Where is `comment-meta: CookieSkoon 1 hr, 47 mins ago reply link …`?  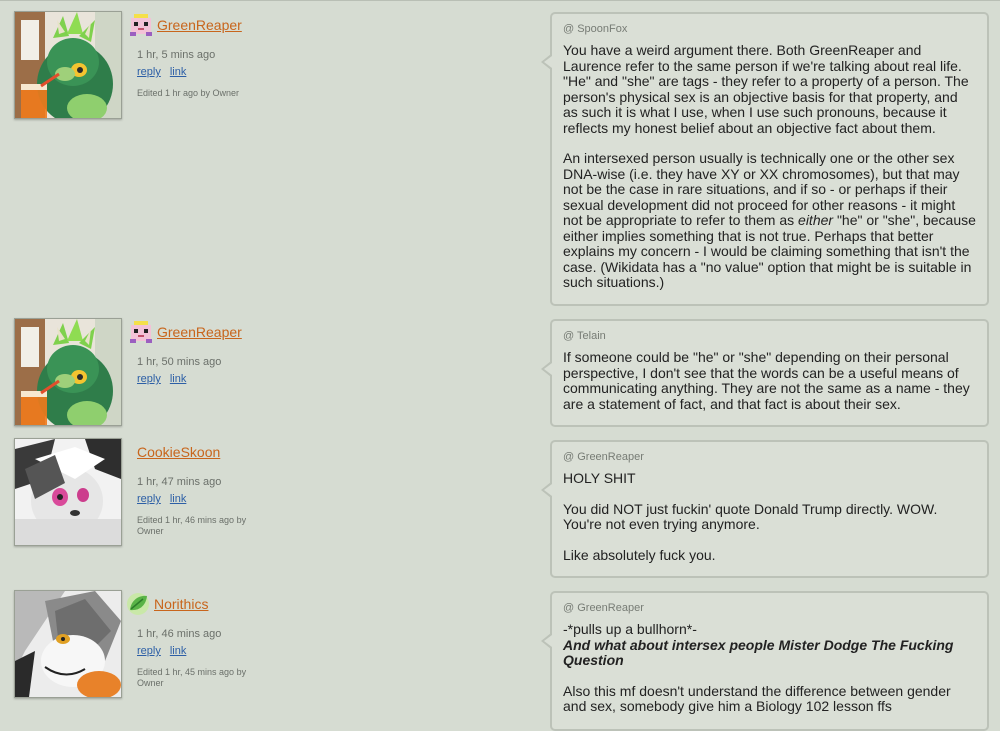
comment-meta: CookieSkoon 1 hr, 47 mins ago reply link … is located at coordinates (198, 487).